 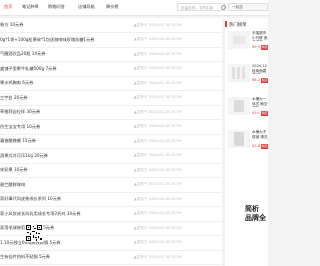 I want to click on item-title: 气醒酒饮品20瓶 10元券, so click(x=23, y=54).